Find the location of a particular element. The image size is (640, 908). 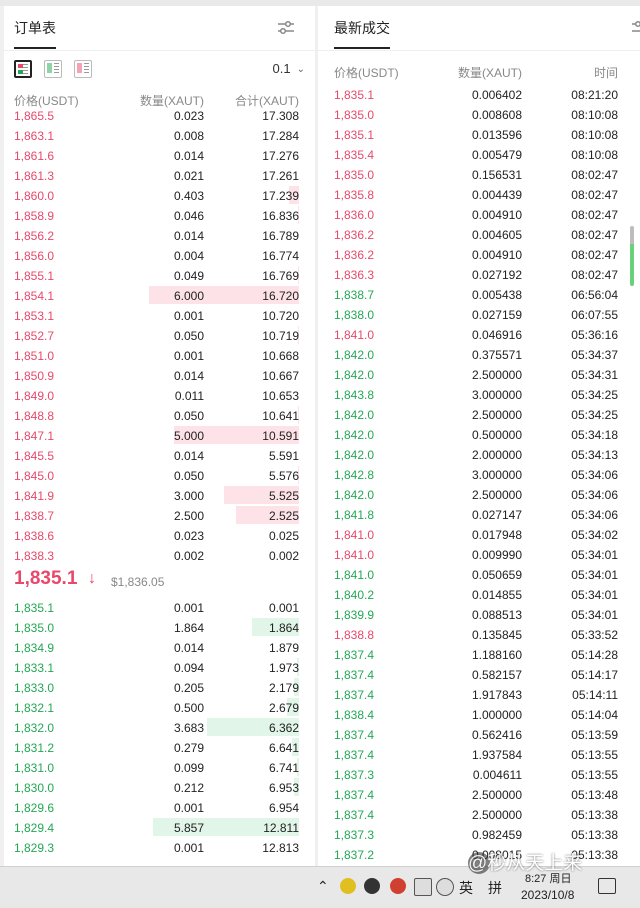

ask-row: 1,847.1 5.000 10.591 is located at coordinates (159, 436).